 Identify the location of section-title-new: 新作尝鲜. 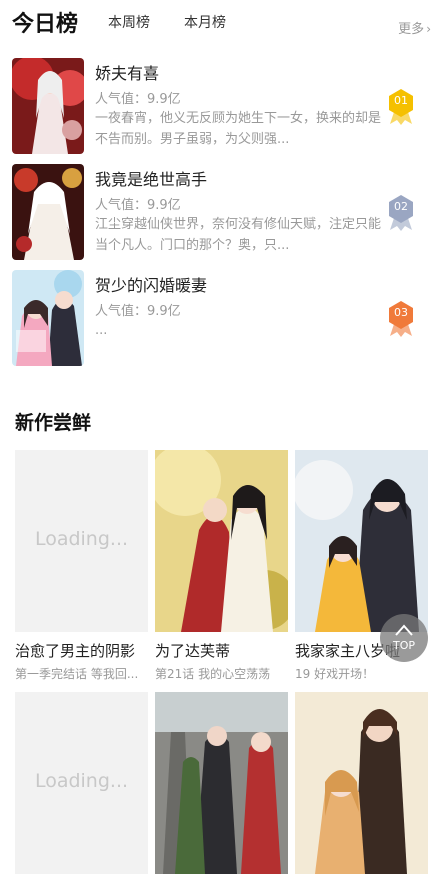
(53, 423).